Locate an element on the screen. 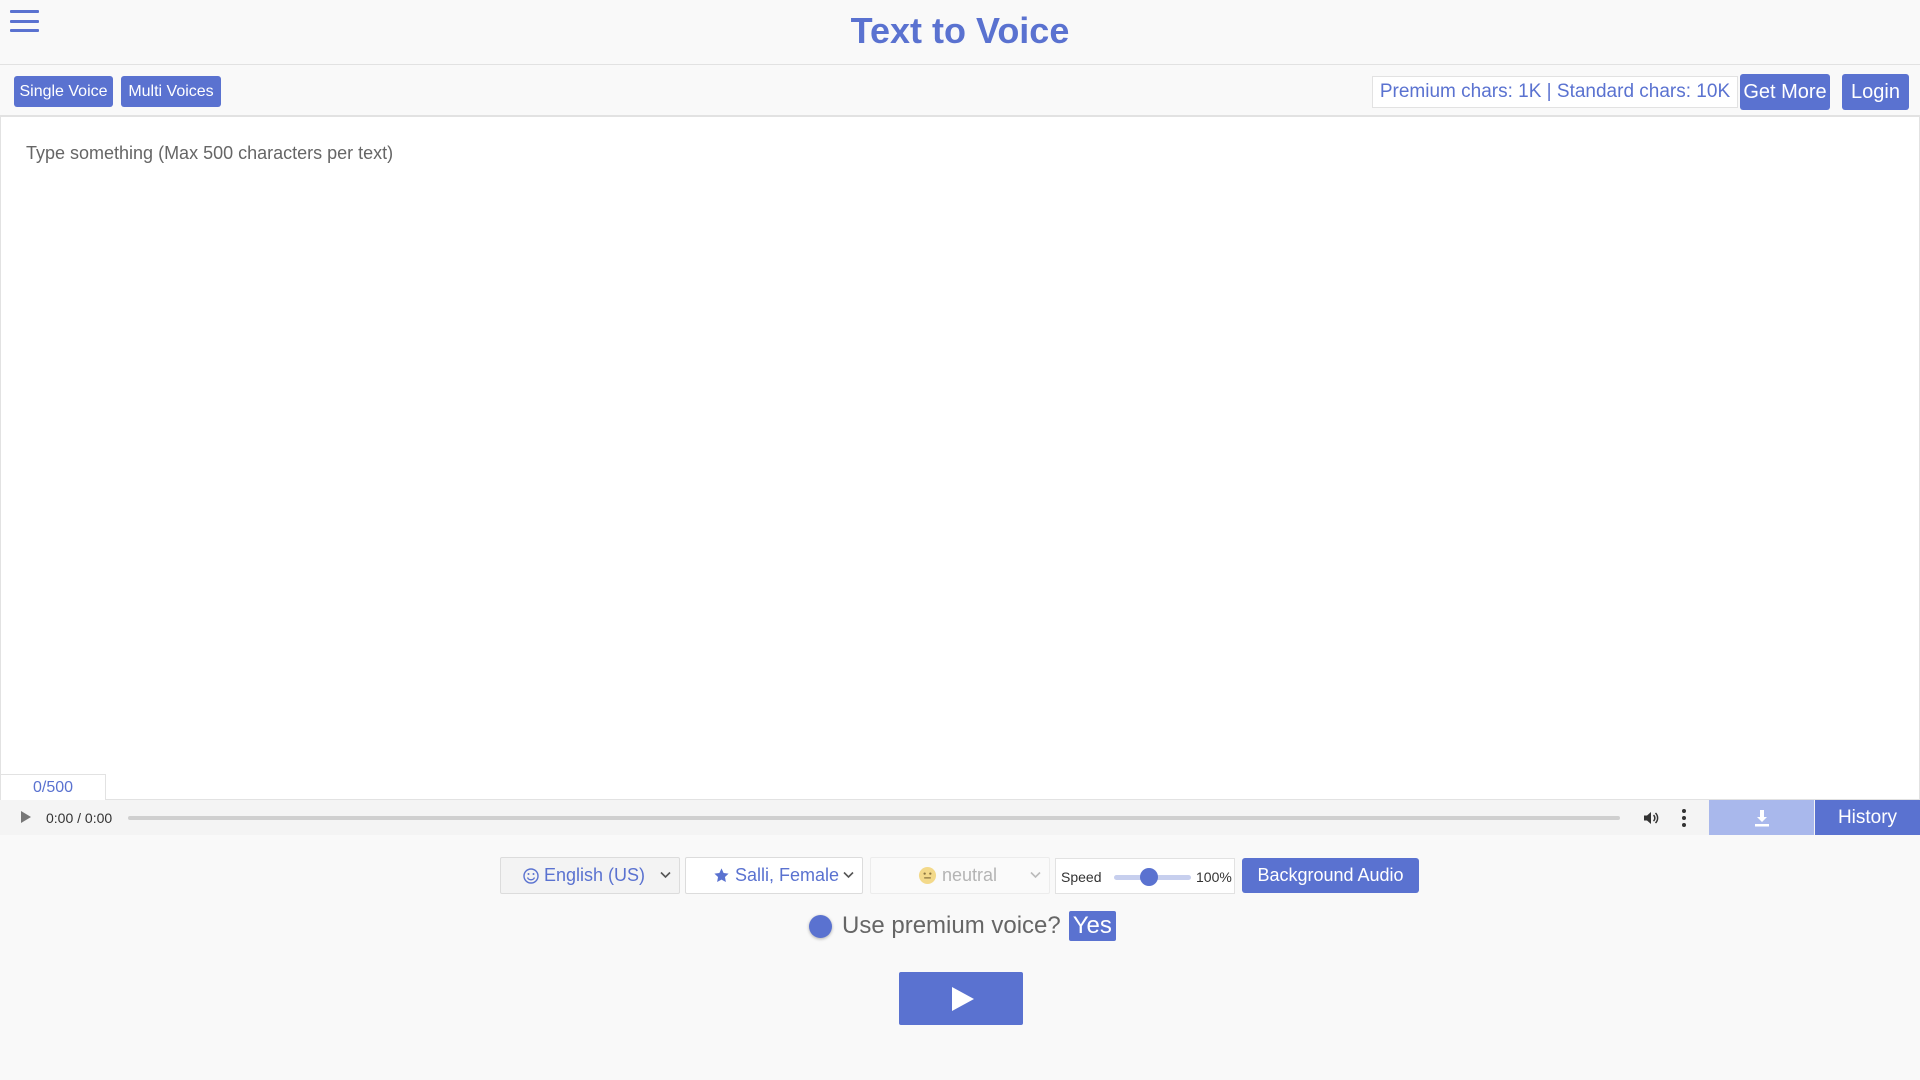  page-title: Text to Voice is located at coordinates (960, 30).